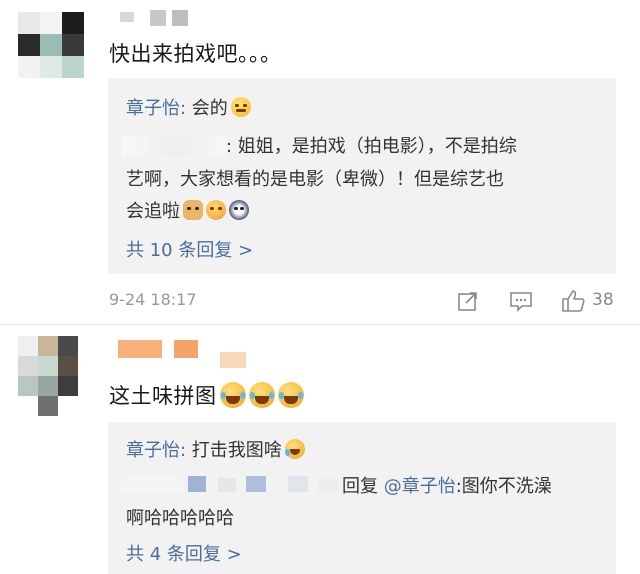  What do you see at coordinates (573, 301) in the screenshot?
I see `thumbs-up-icon` at bounding box center [573, 301].